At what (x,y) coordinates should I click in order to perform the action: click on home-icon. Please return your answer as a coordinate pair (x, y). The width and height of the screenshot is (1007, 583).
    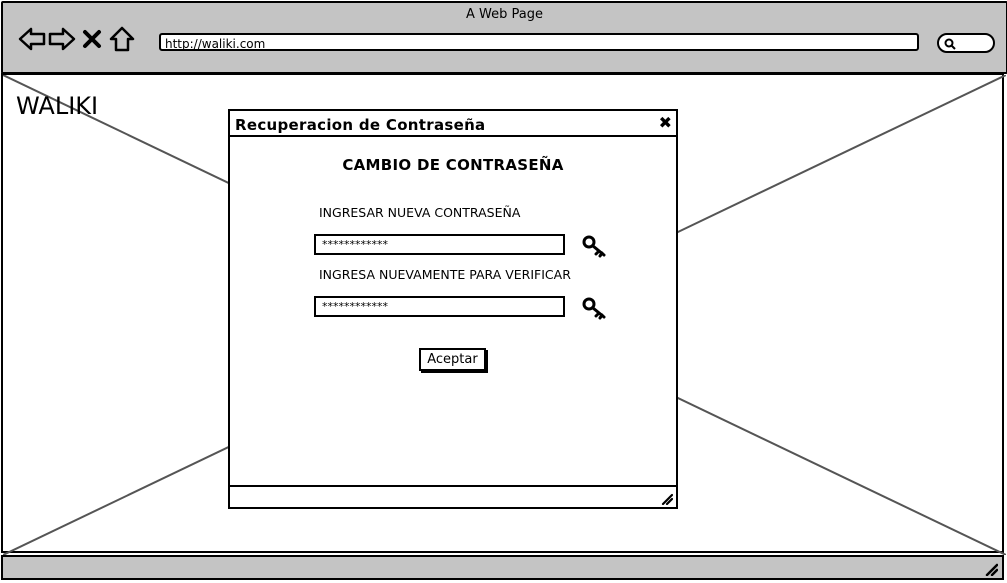
    Looking at the image, I should click on (122, 39).